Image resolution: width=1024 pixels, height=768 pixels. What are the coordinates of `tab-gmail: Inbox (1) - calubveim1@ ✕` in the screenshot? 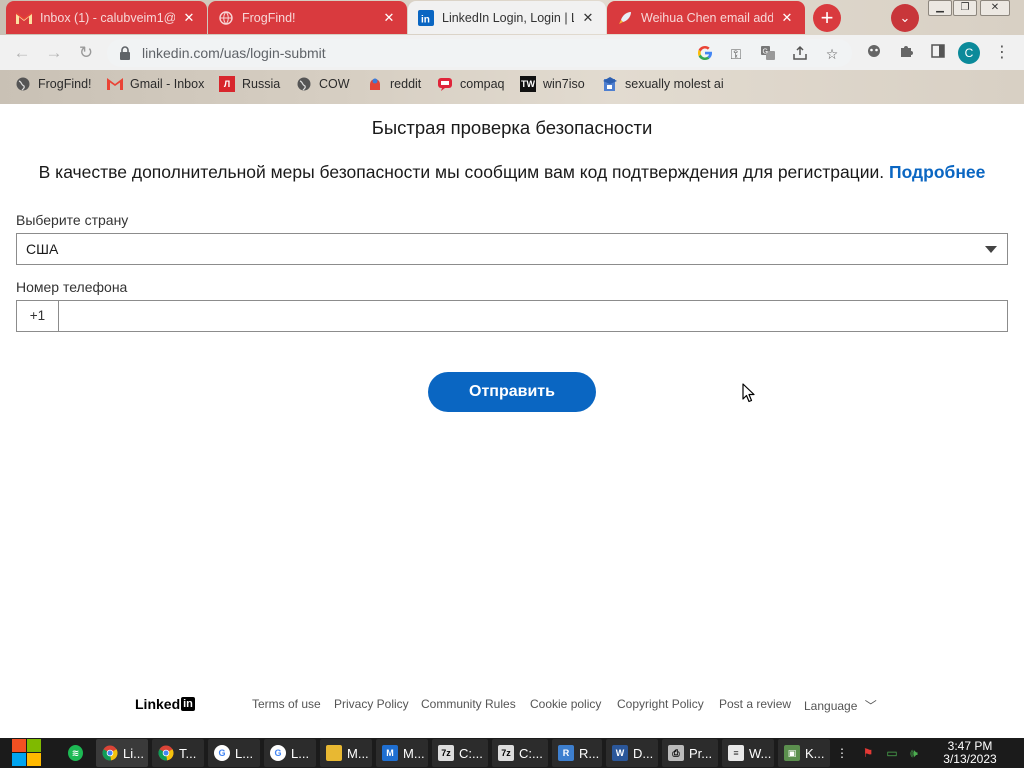 It's located at (106, 17).